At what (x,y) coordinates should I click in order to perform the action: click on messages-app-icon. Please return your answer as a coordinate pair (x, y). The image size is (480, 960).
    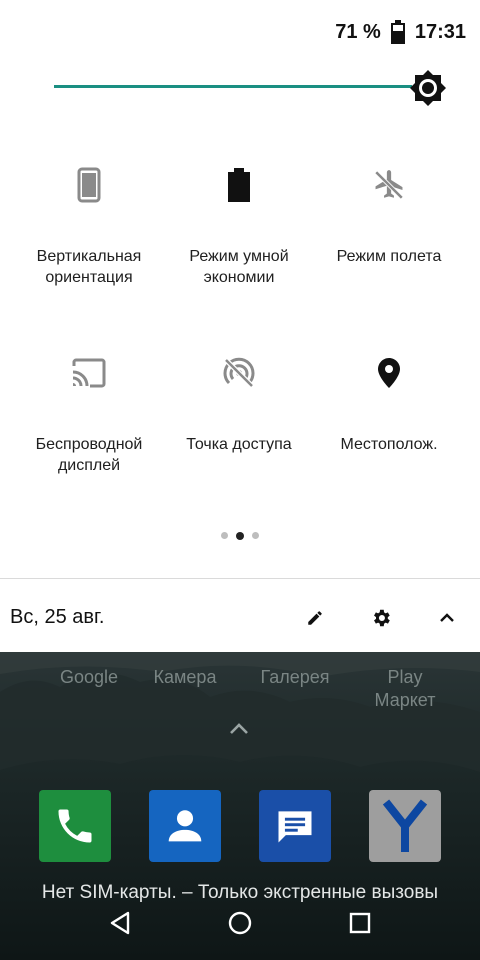
    Looking at the image, I should click on (295, 826).